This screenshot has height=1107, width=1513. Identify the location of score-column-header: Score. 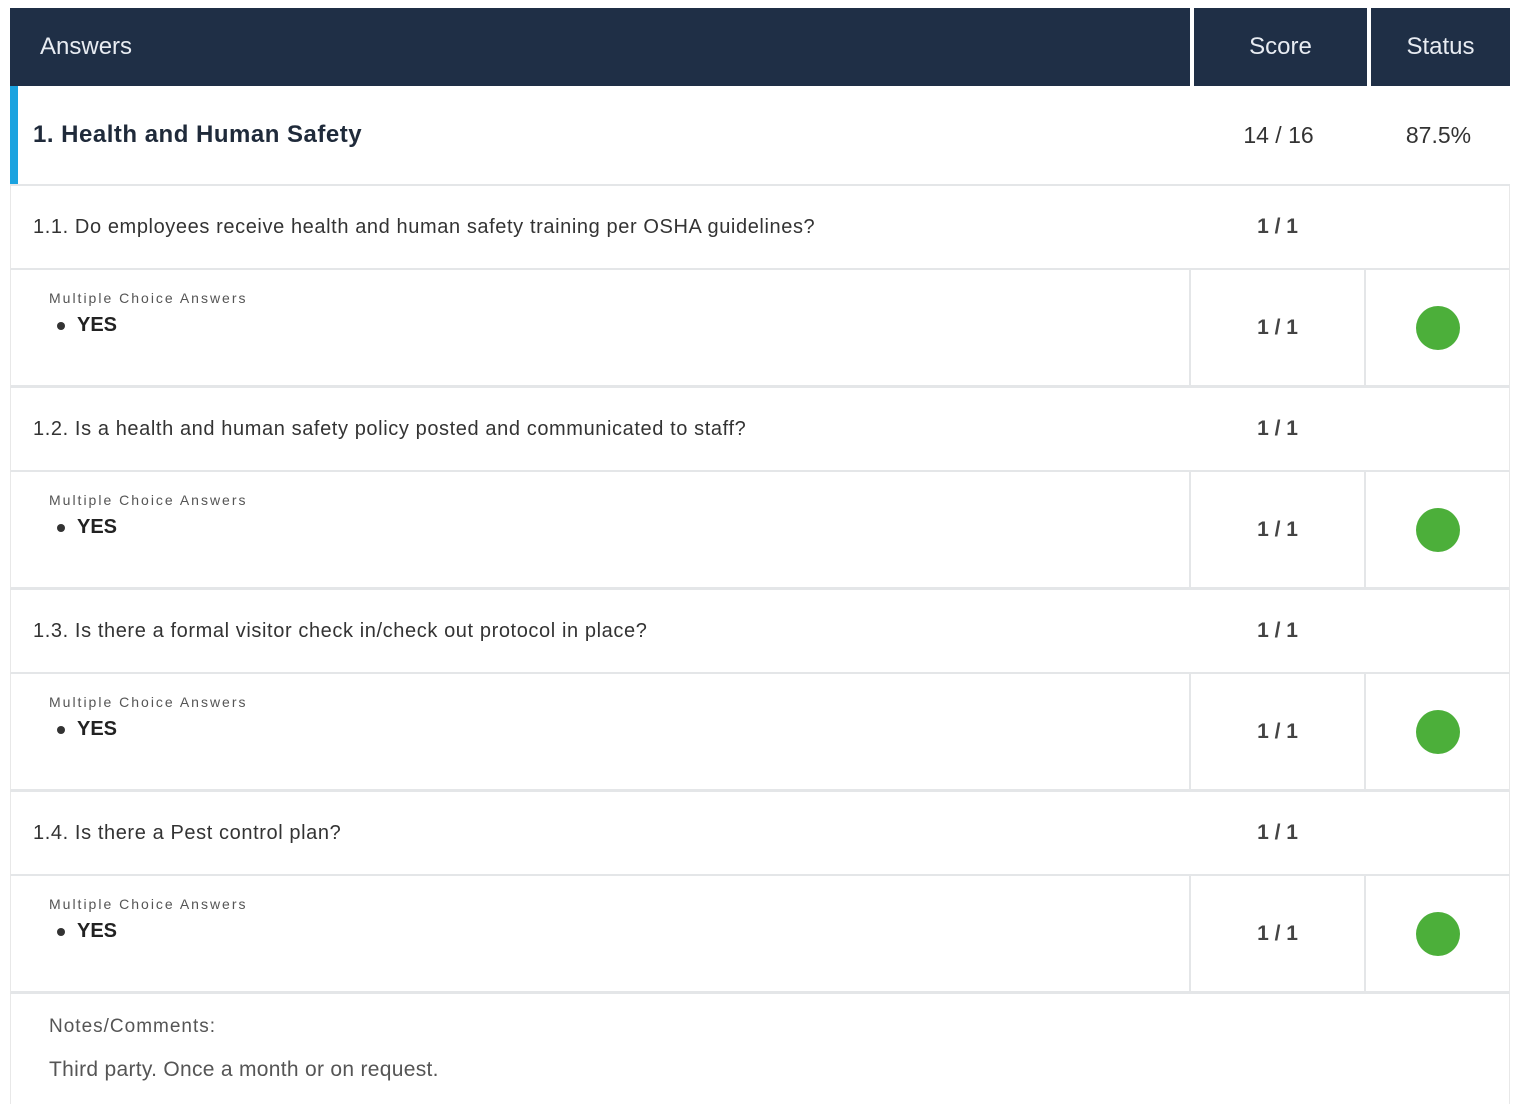
(1280, 47).